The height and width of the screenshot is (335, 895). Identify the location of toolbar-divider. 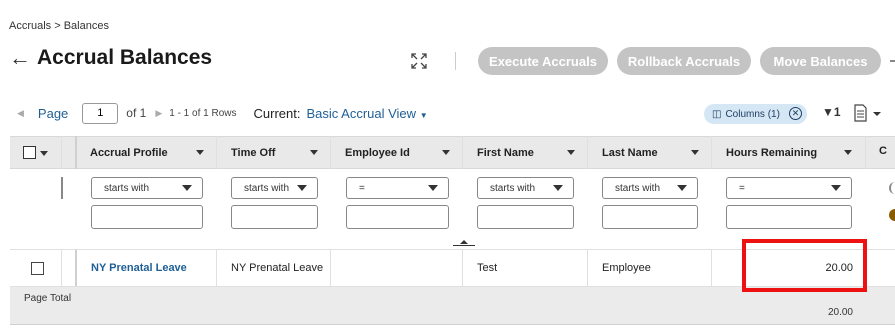
(455, 61).